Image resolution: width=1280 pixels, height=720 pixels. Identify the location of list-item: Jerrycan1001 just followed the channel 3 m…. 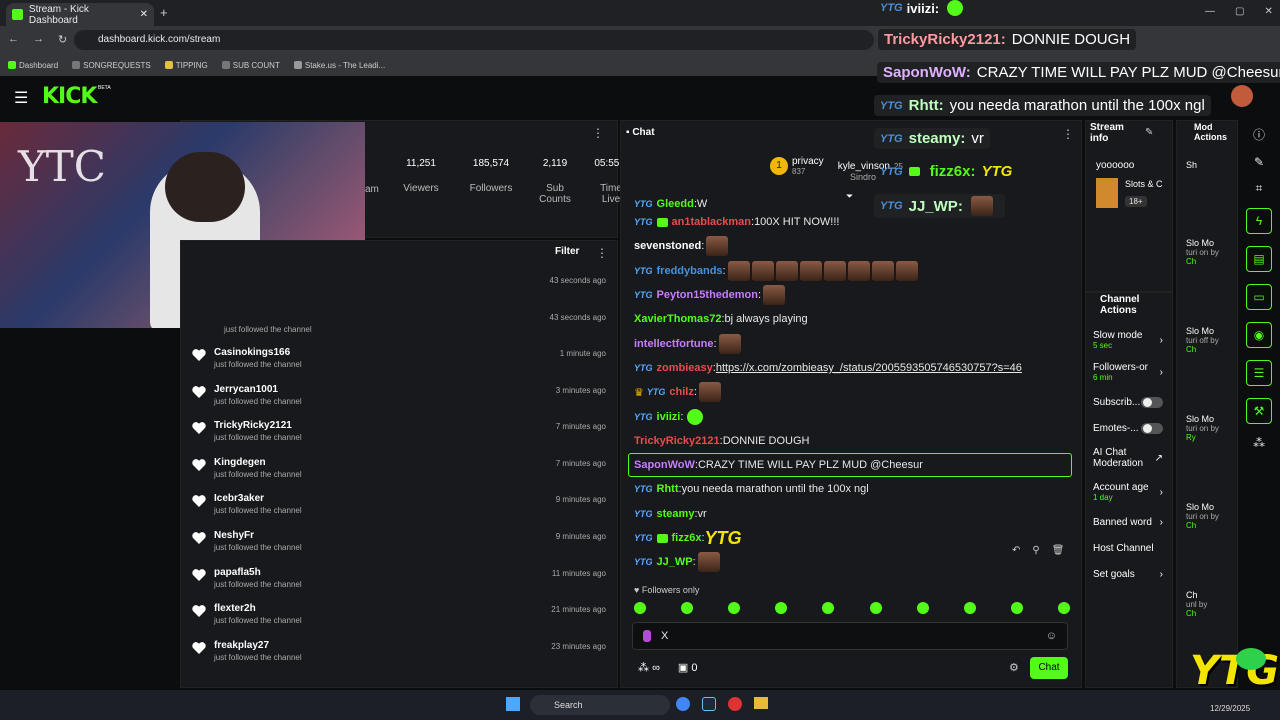
(399, 398).